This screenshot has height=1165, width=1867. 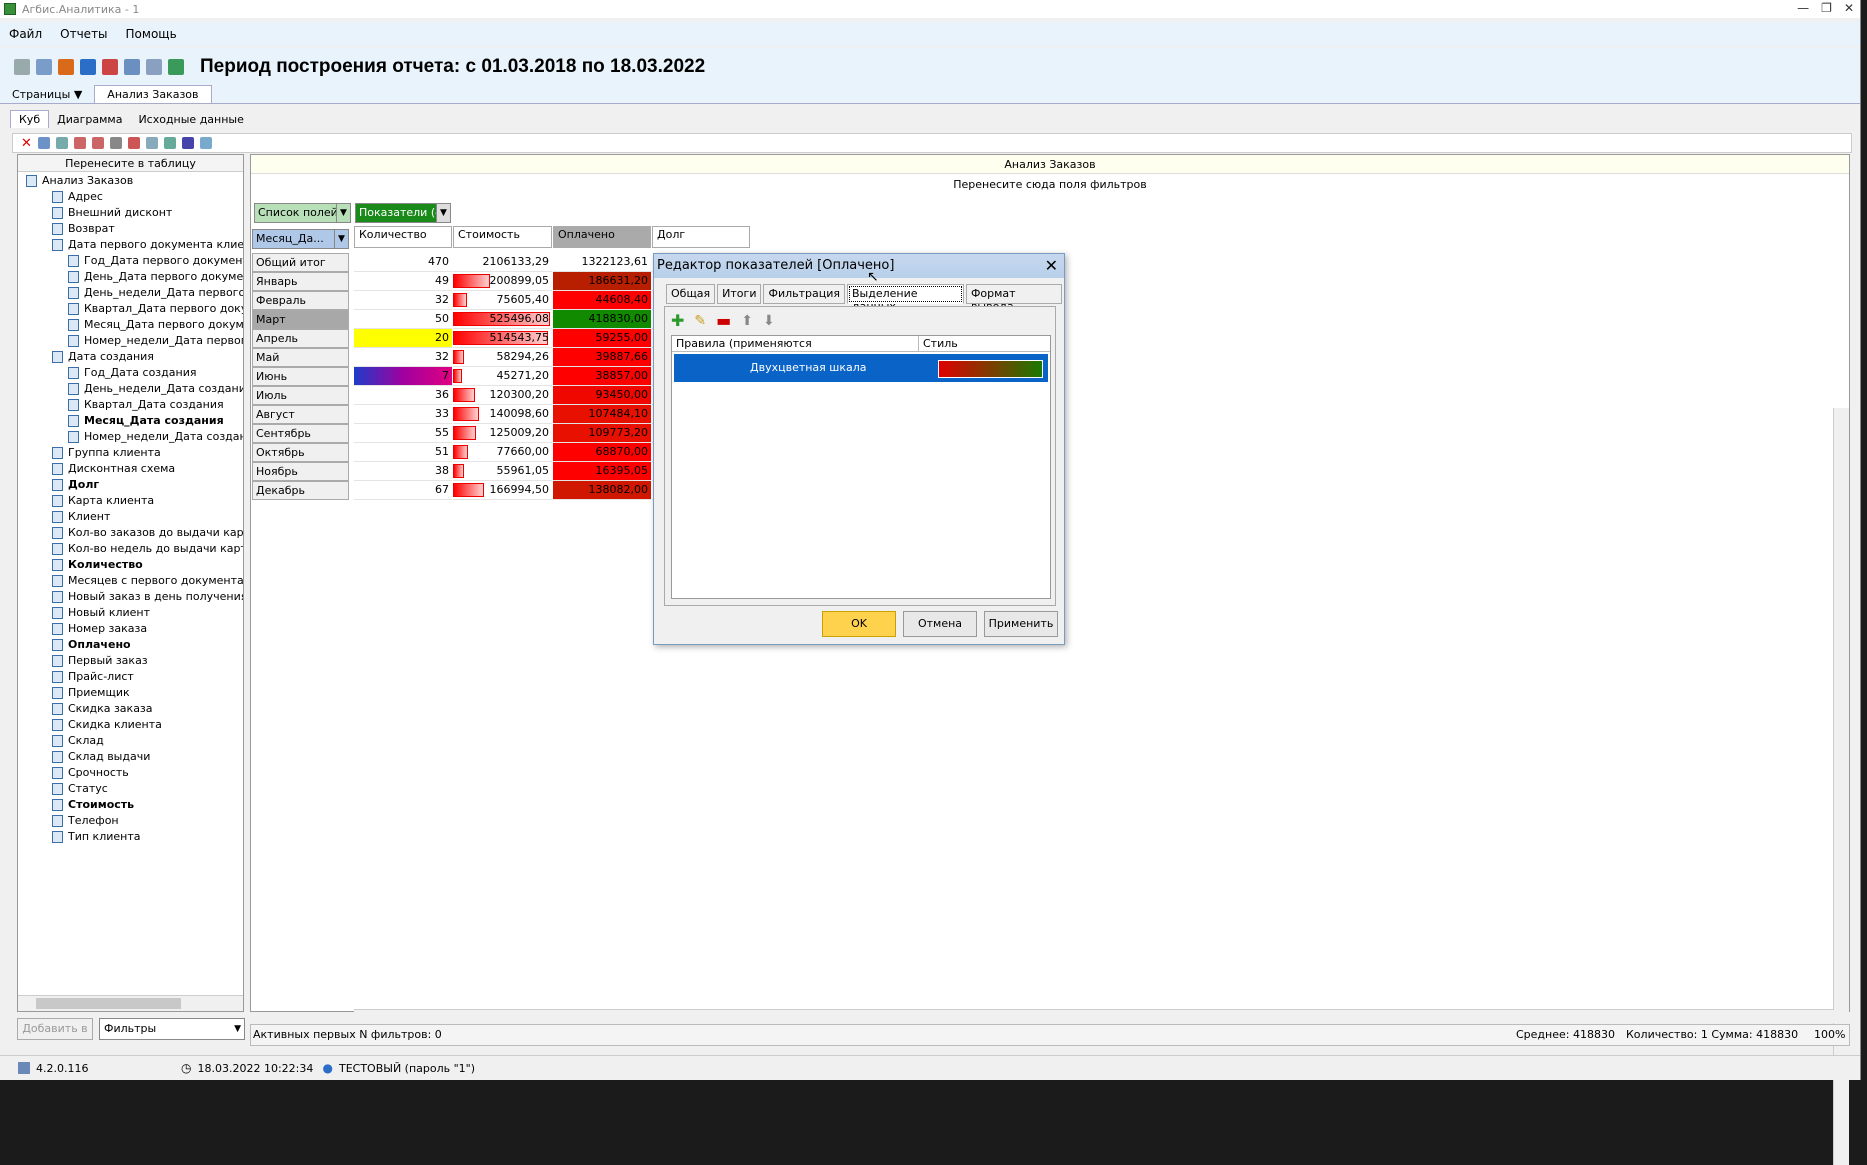 I want to click on sort-icon, so click(x=115, y=143).